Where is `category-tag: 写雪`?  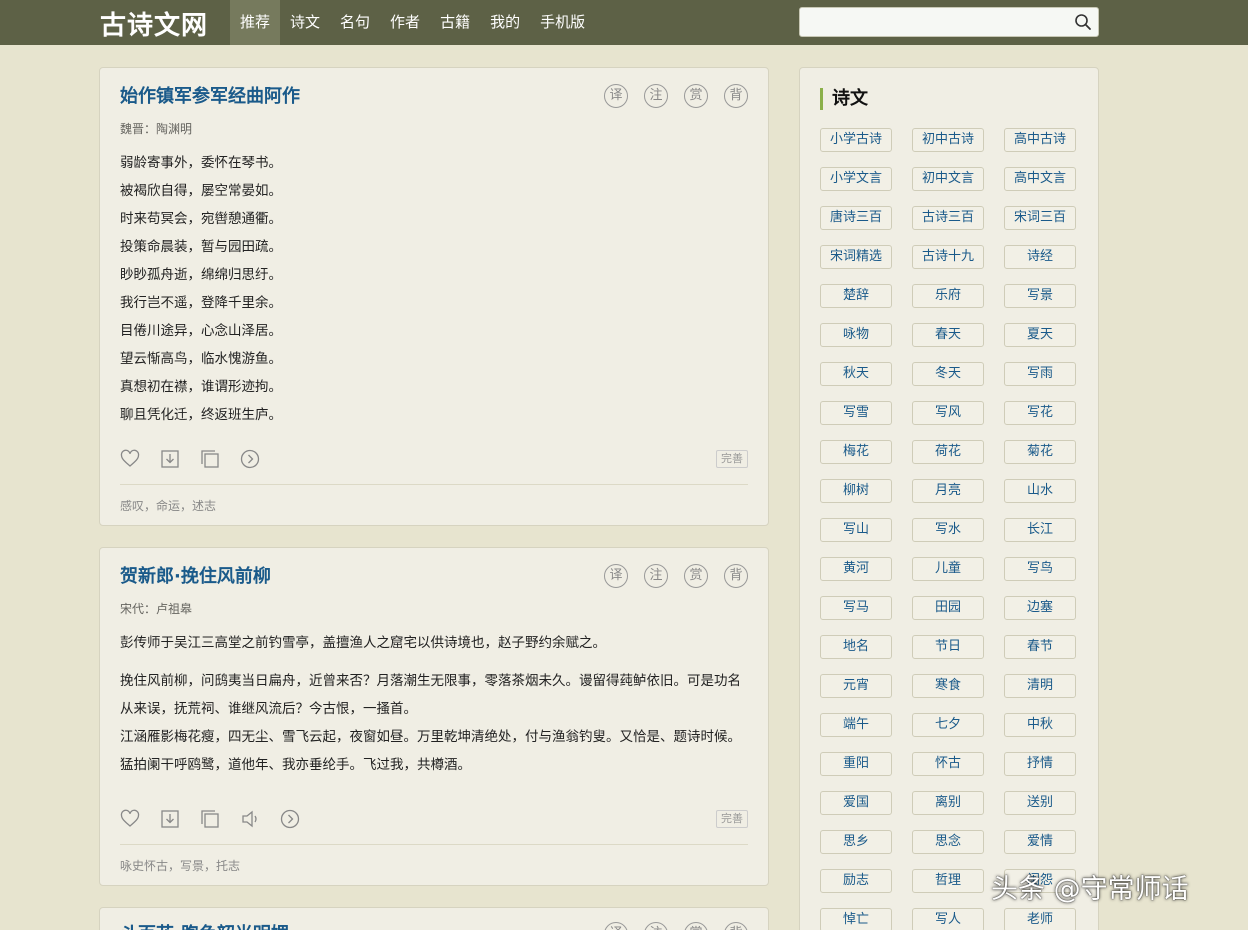 category-tag: 写雪 is located at coordinates (856, 413).